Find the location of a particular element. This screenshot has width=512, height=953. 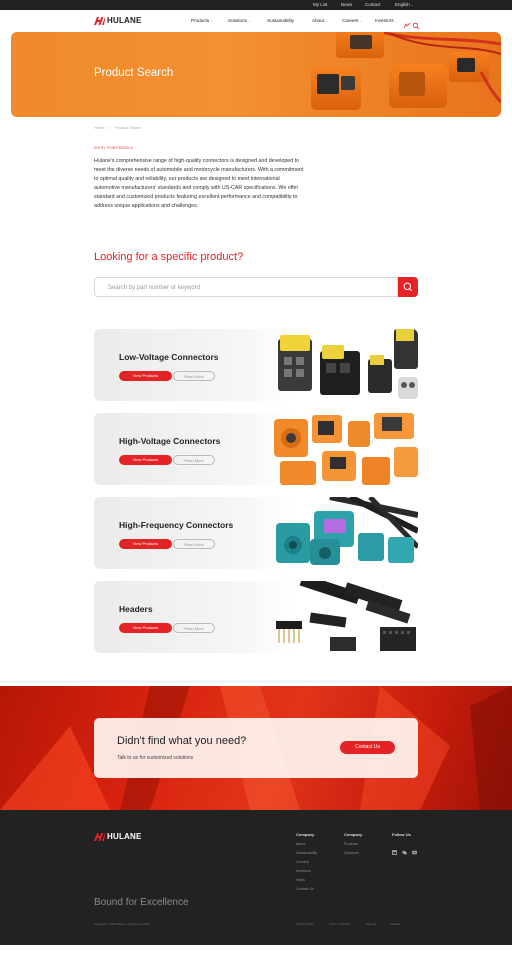

low-voltage-connectors-image is located at coordinates (348, 364).